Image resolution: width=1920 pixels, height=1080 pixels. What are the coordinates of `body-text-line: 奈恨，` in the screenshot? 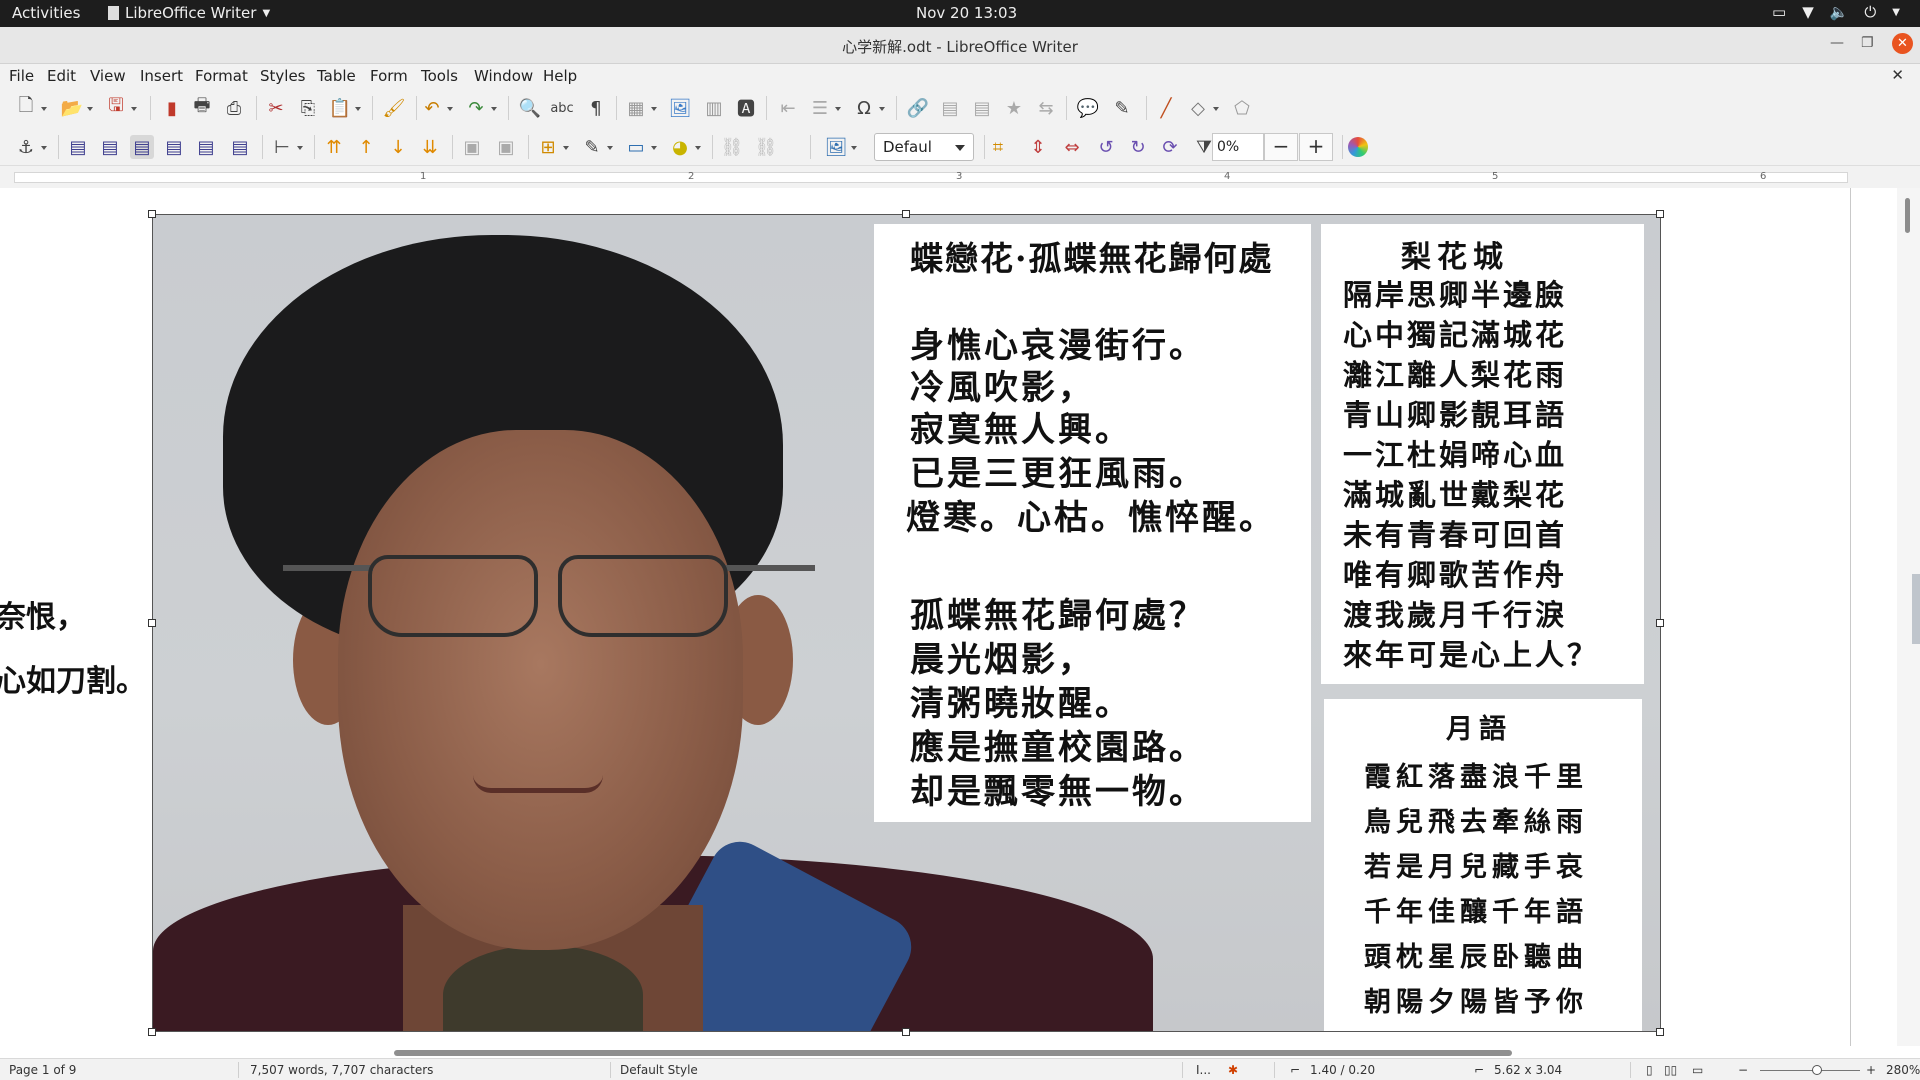 It's located at (43, 614).